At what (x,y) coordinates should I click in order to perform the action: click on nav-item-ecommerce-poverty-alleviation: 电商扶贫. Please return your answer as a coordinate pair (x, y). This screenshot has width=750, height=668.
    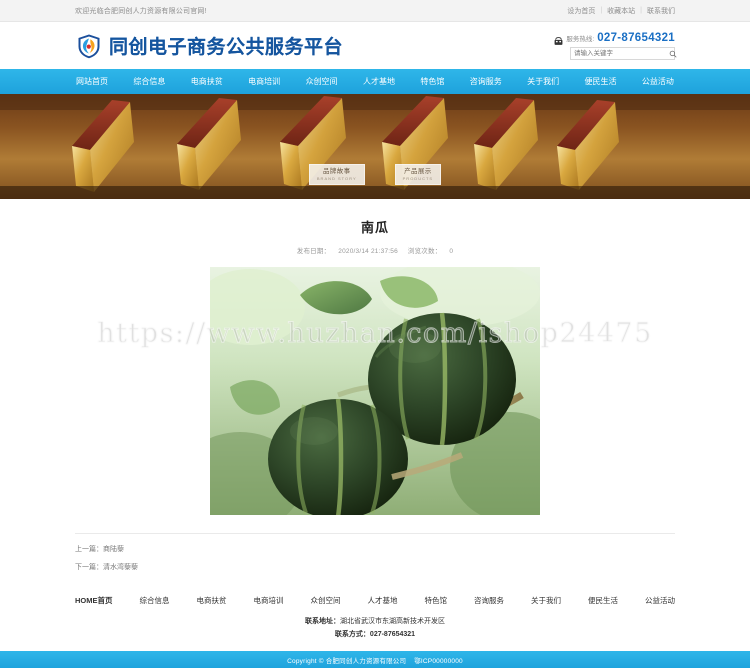
    Looking at the image, I should click on (207, 81).